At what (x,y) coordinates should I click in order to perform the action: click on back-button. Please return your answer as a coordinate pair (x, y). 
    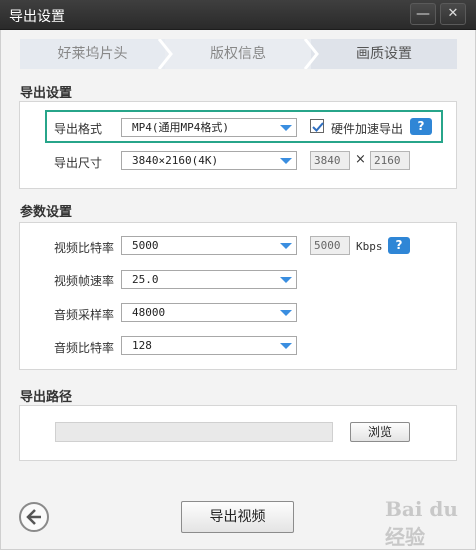
    Looking at the image, I should click on (34, 517).